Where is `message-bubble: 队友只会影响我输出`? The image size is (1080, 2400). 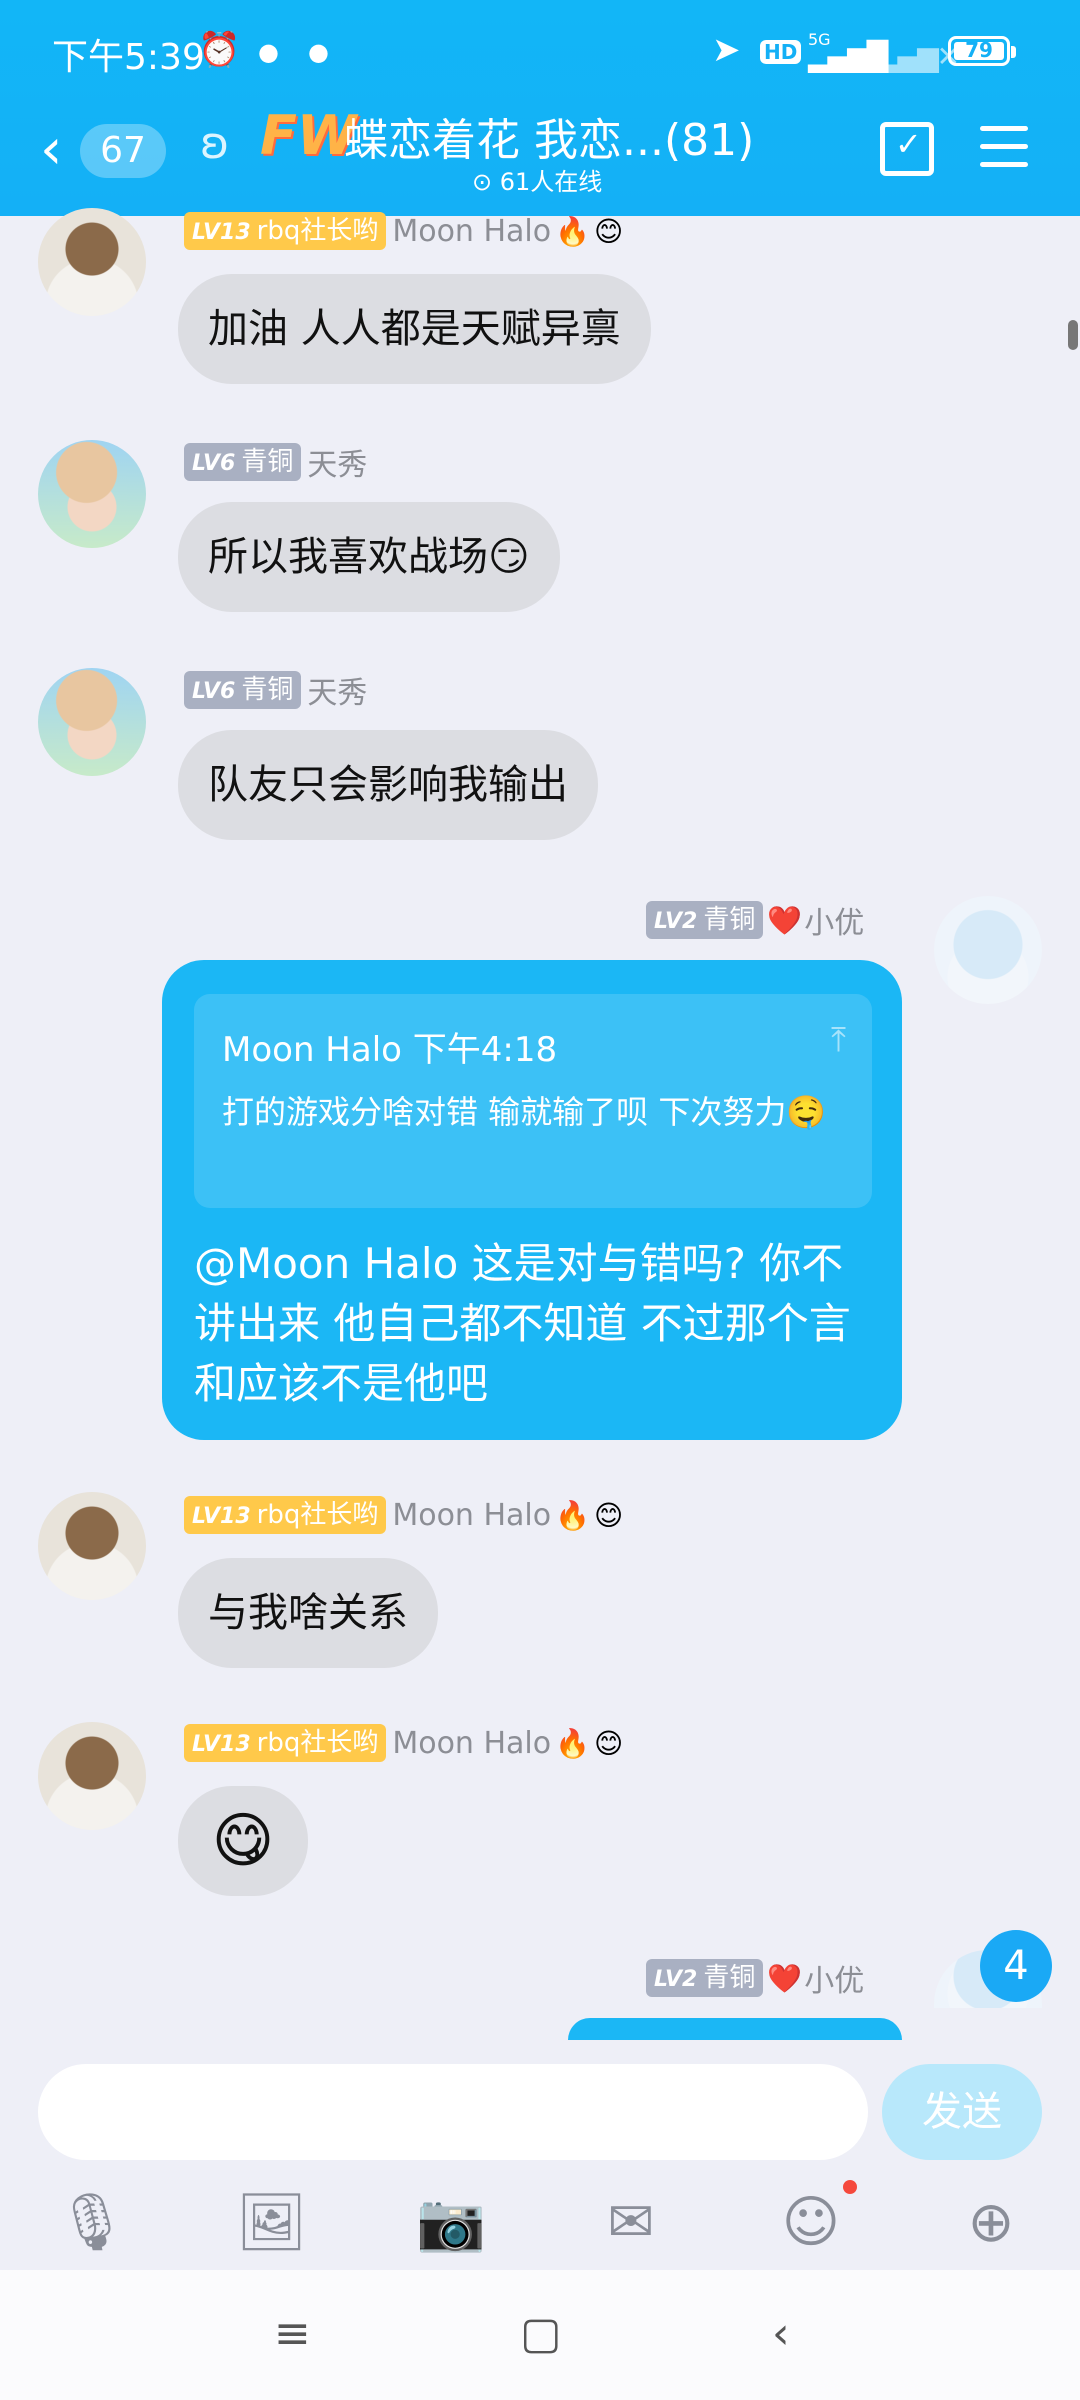
message-bubble: 队友只会影响我输出 is located at coordinates (388, 785).